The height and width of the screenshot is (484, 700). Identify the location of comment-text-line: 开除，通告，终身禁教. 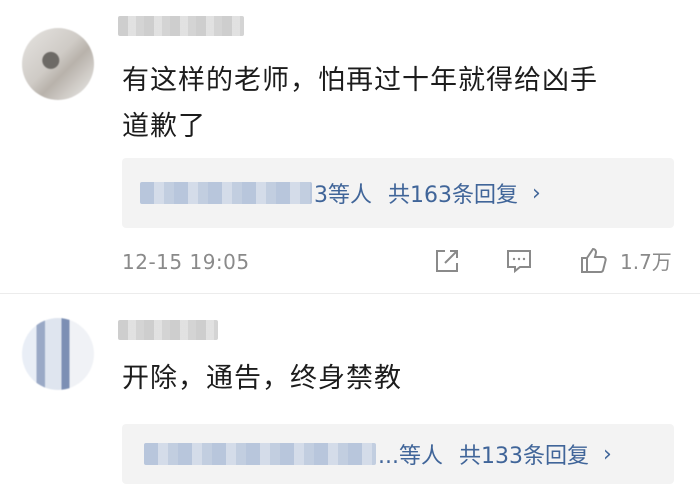
(262, 378).